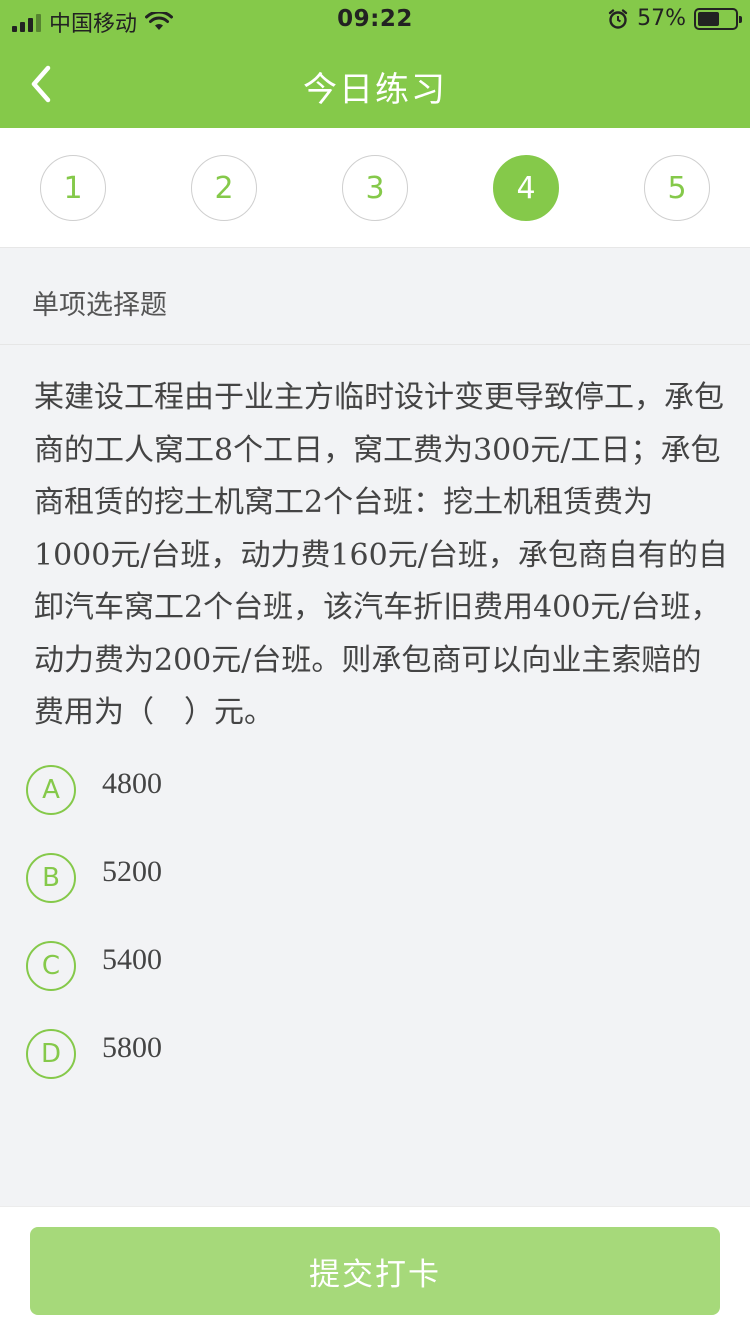  What do you see at coordinates (132, 871) in the screenshot?
I see `option-text: 5200` at bounding box center [132, 871].